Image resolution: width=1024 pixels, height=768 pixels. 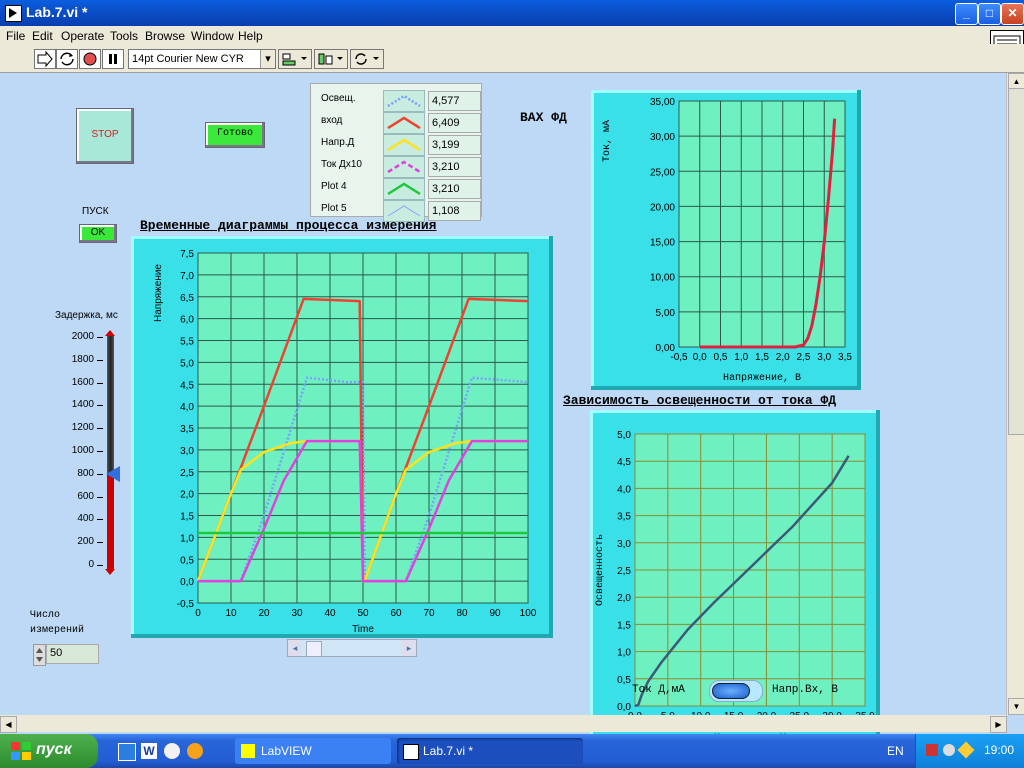 I want to click on y-tick-label: 7,0, so click(x=187, y=276).